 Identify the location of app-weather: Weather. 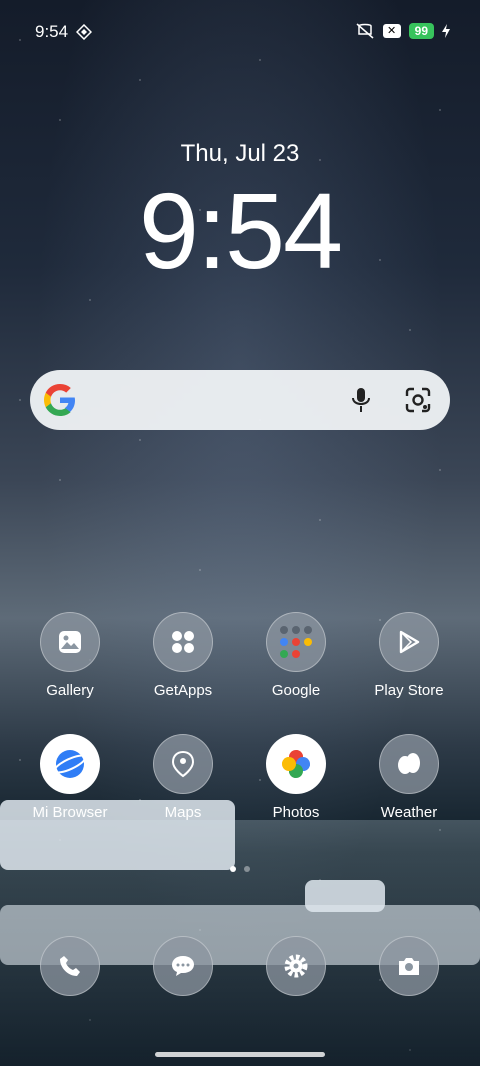
(409, 777).